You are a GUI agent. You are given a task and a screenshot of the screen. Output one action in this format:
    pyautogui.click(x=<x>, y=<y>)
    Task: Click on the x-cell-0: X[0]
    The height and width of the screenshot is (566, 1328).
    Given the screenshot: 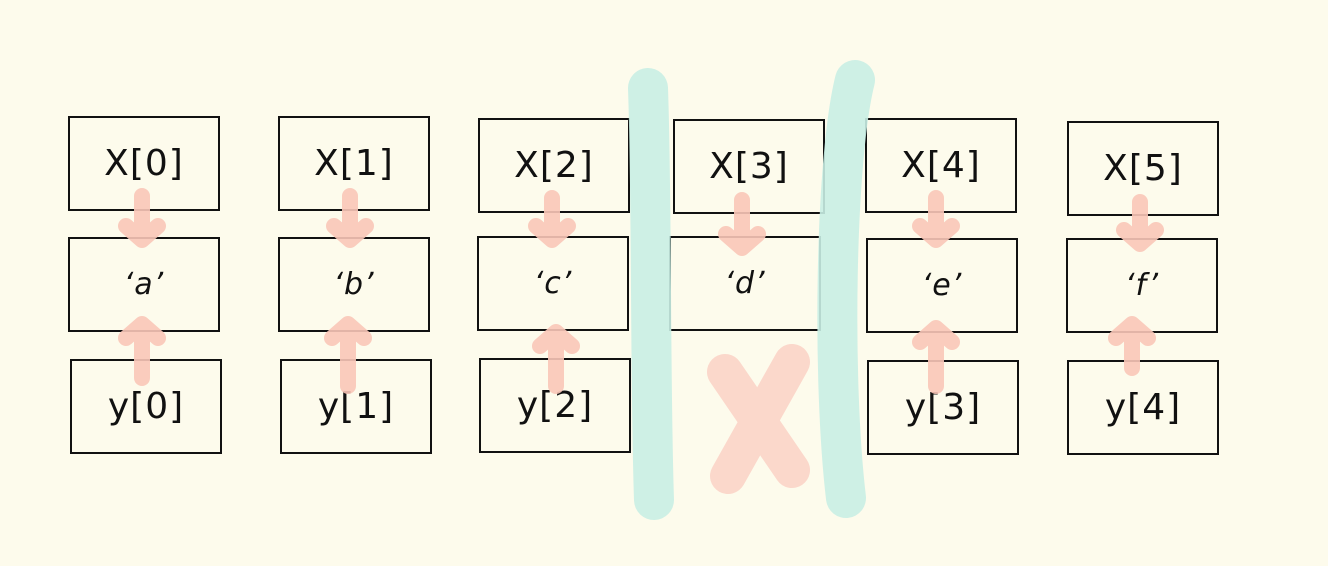 What is the action you would take?
    pyautogui.click(x=144, y=163)
    